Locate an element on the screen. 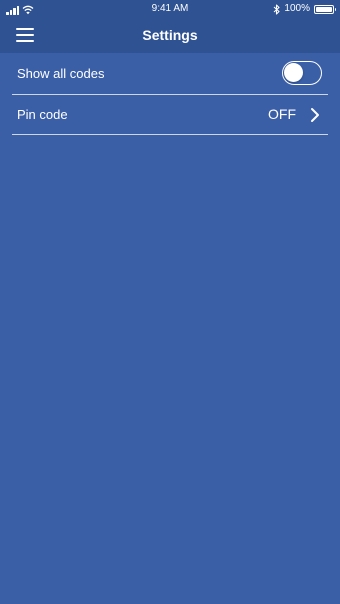  battery-fill is located at coordinates (324, 9).